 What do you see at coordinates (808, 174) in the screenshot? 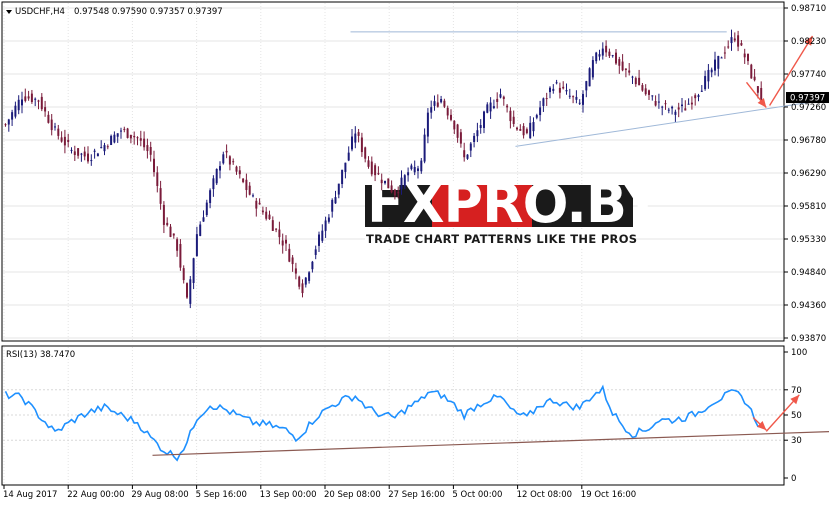
I see `price-tick-label: 0.96290` at bounding box center [808, 174].